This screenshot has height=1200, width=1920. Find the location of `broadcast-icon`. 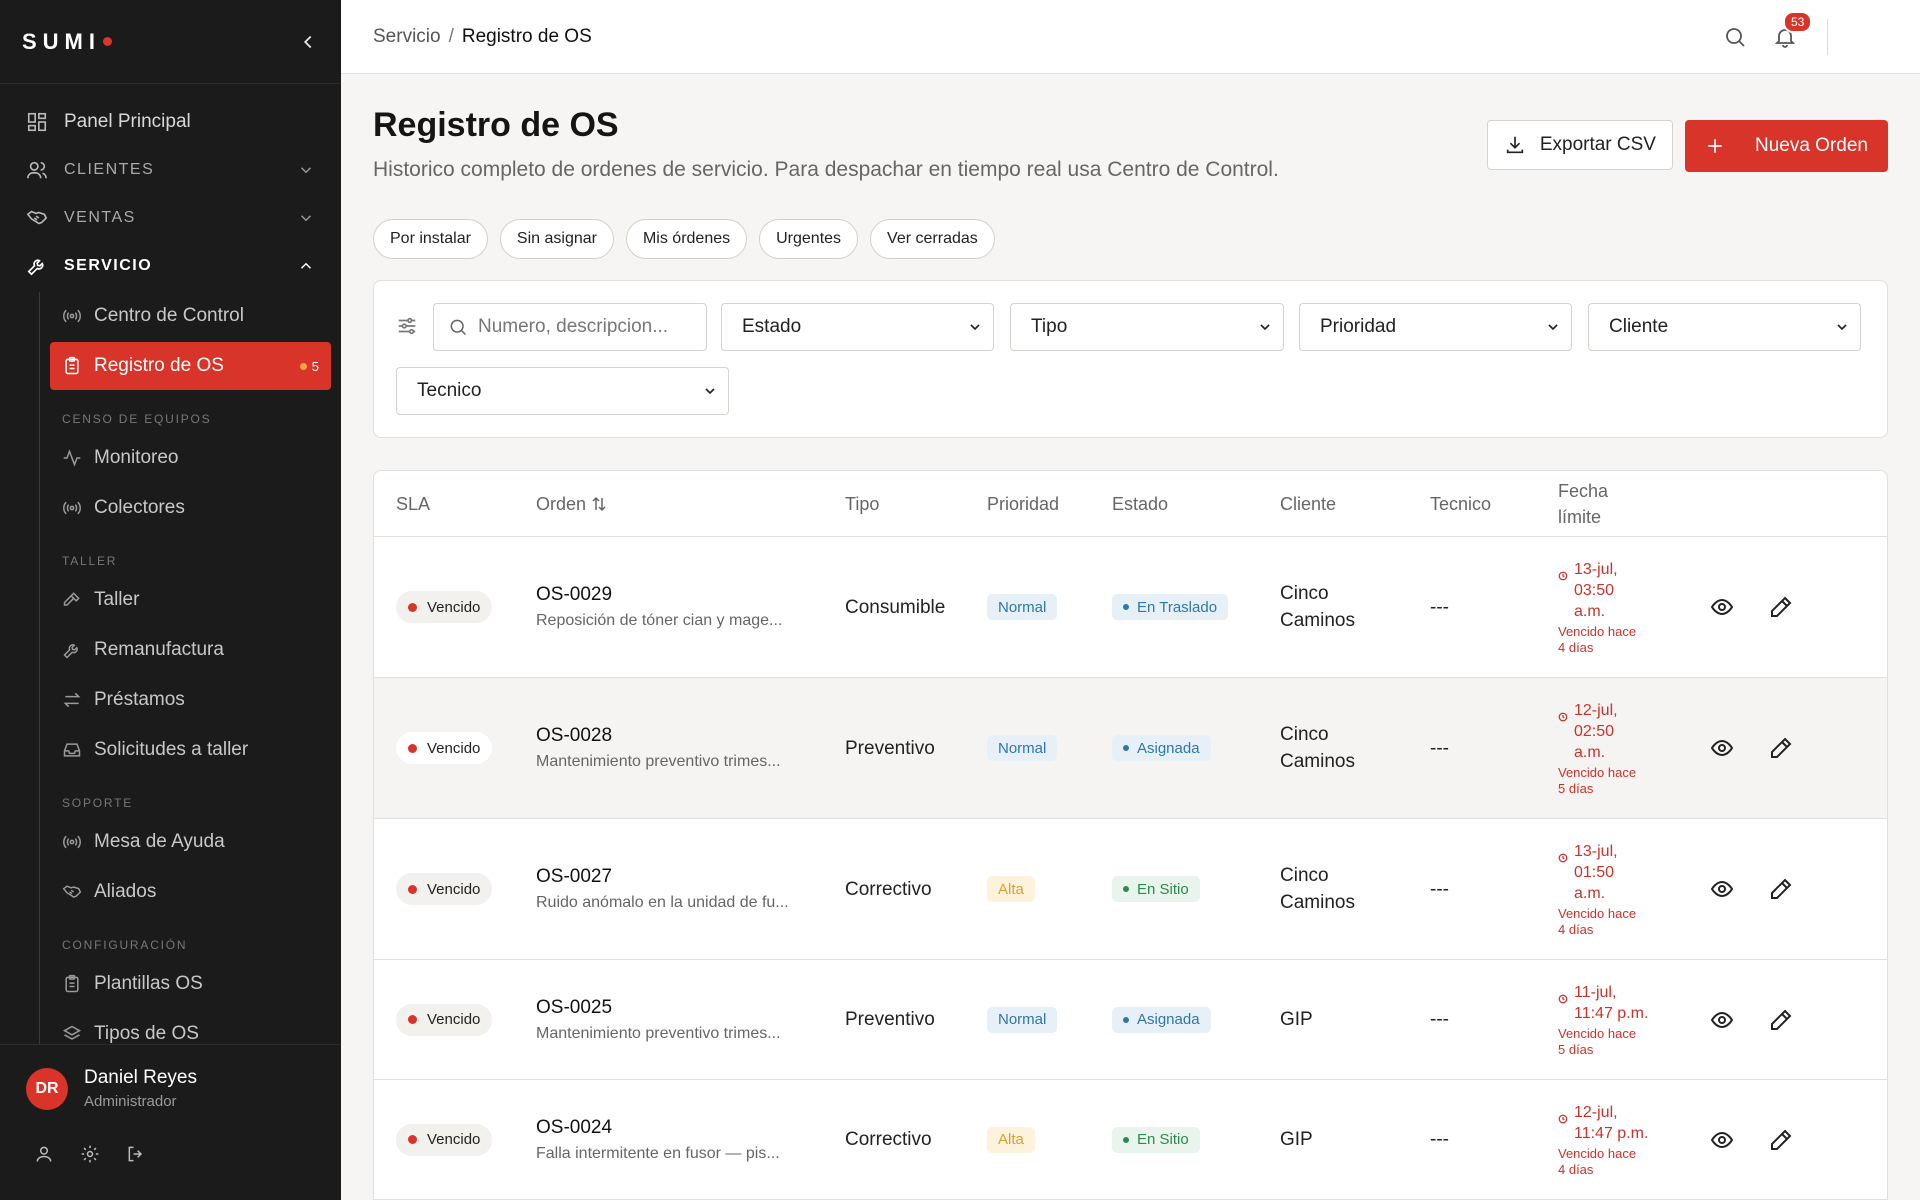

broadcast-icon is located at coordinates (72, 316).